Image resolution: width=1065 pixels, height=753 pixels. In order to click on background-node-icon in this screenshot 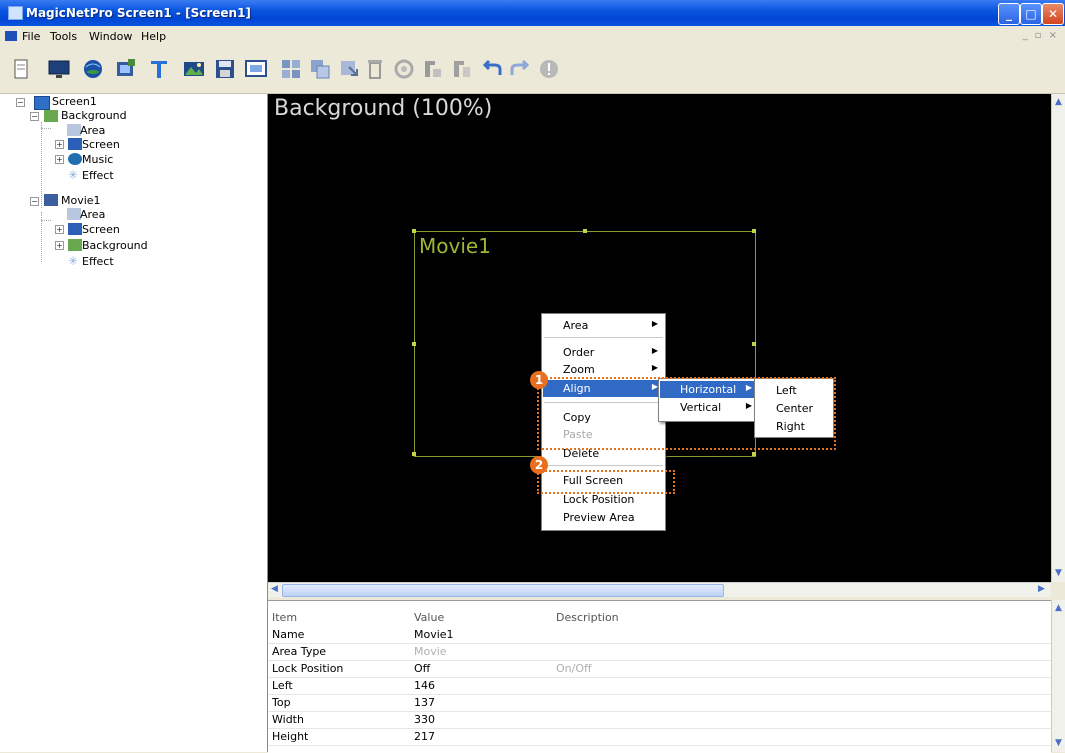, I will do `click(51, 116)`.